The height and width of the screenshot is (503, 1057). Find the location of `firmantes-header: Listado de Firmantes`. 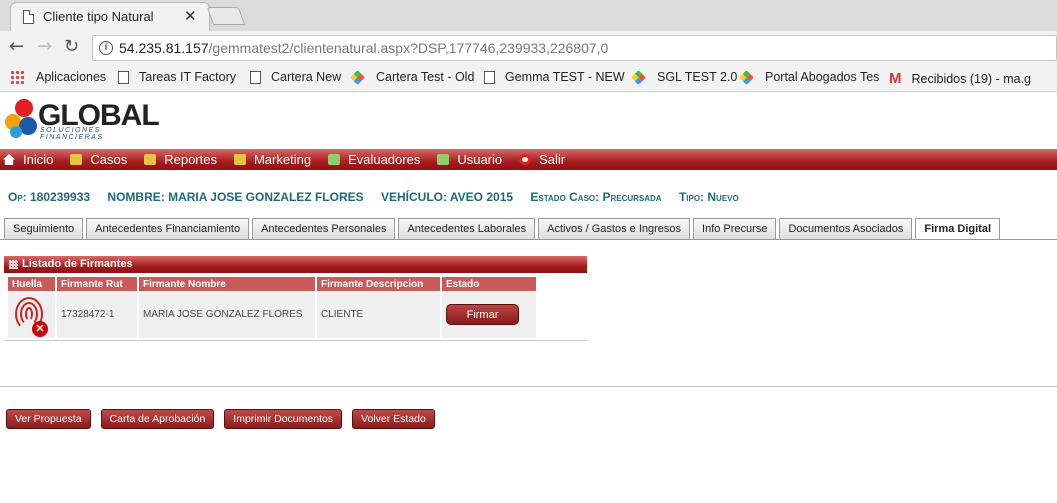

firmantes-header: Listado de Firmantes is located at coordinates (295, 264).